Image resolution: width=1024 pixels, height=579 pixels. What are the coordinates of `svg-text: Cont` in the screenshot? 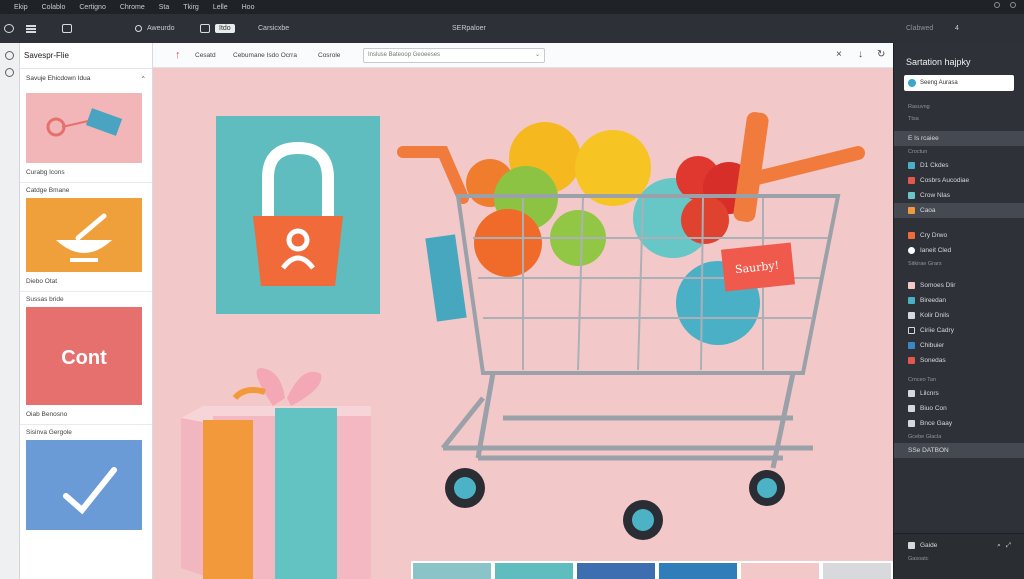 It's located at (84, 358).